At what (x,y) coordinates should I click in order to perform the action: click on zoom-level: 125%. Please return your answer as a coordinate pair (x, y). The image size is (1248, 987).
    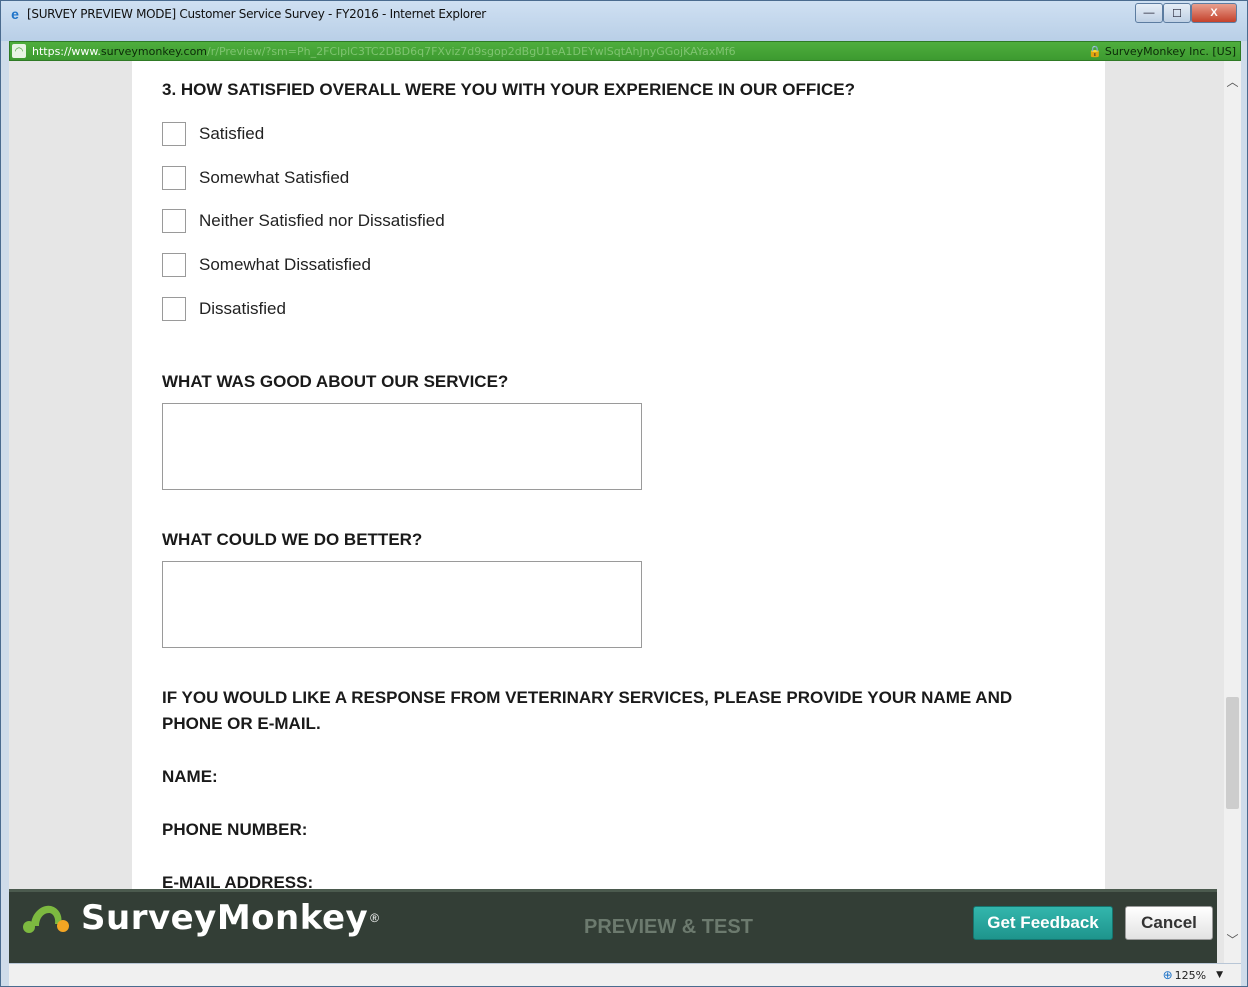
    Looking at the image, I should click on (1190, 975).